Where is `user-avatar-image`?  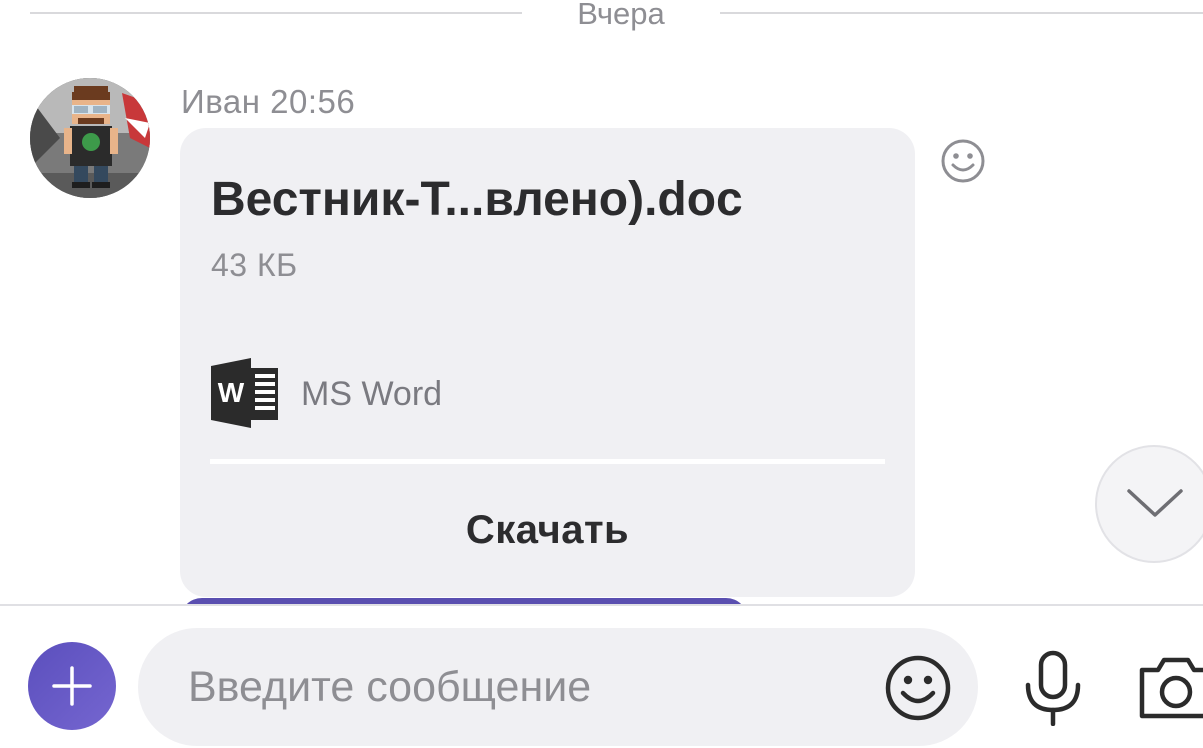
user-avatar-image is located at coordinates (90, 138).